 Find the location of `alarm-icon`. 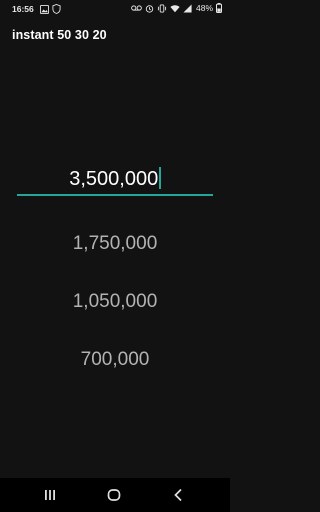

alarm-icon is located at coordinates (149, 8).